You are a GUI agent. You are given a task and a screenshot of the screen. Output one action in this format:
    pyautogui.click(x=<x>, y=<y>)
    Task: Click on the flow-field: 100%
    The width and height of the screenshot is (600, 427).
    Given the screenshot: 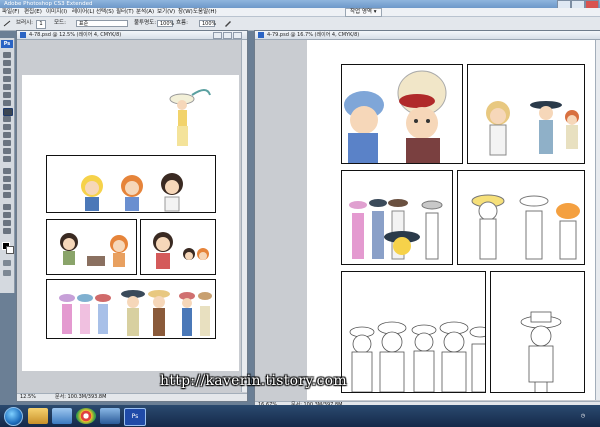 What is the action you would take?
    pyautogui.click(x=207, y=23)
    